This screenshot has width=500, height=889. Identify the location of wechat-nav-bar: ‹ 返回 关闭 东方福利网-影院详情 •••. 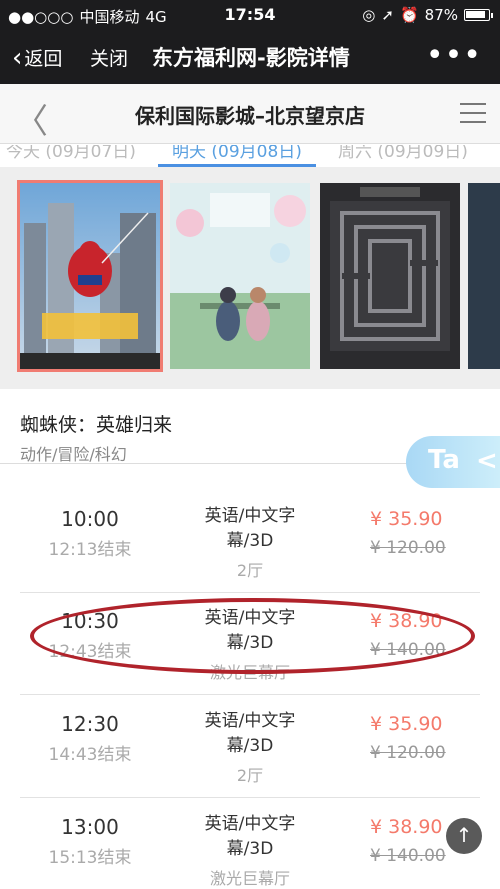
(250, 57).